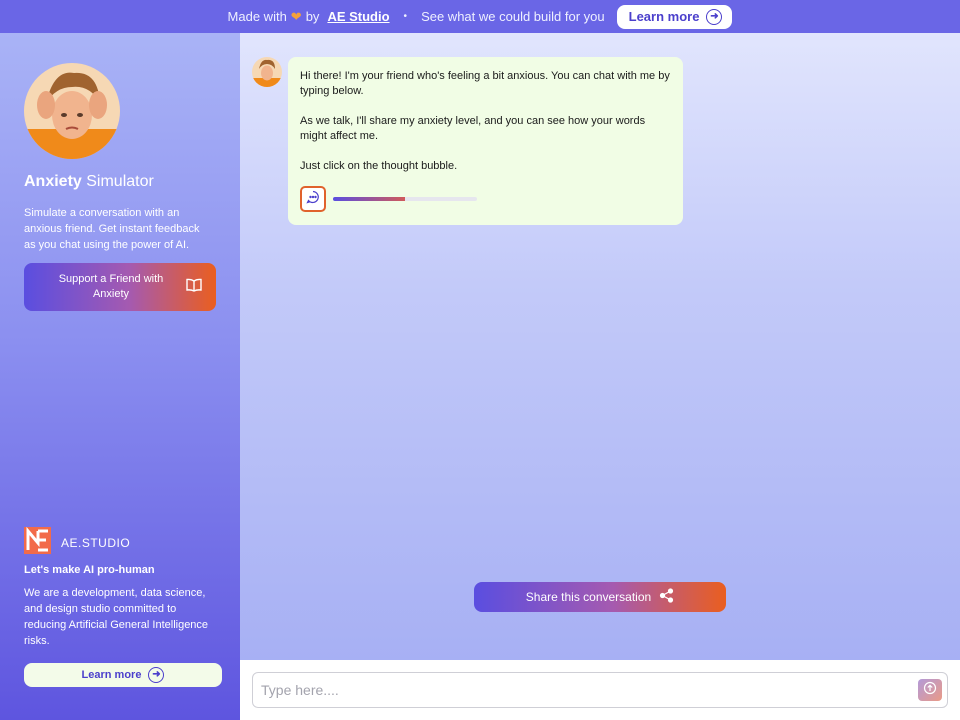 This screenshot has height=720, width=960. What do you see at coordinates (588, 597) in the screenshot?
I see `share-conversation-label: Share this conversation` at bounding box center [588, 597].